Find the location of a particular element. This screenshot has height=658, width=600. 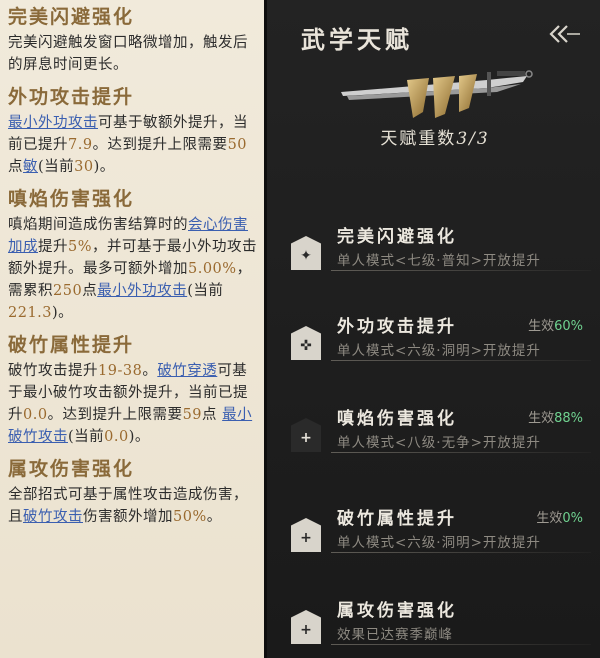

value-text: 7.9 is located at coordinates (80, 145).